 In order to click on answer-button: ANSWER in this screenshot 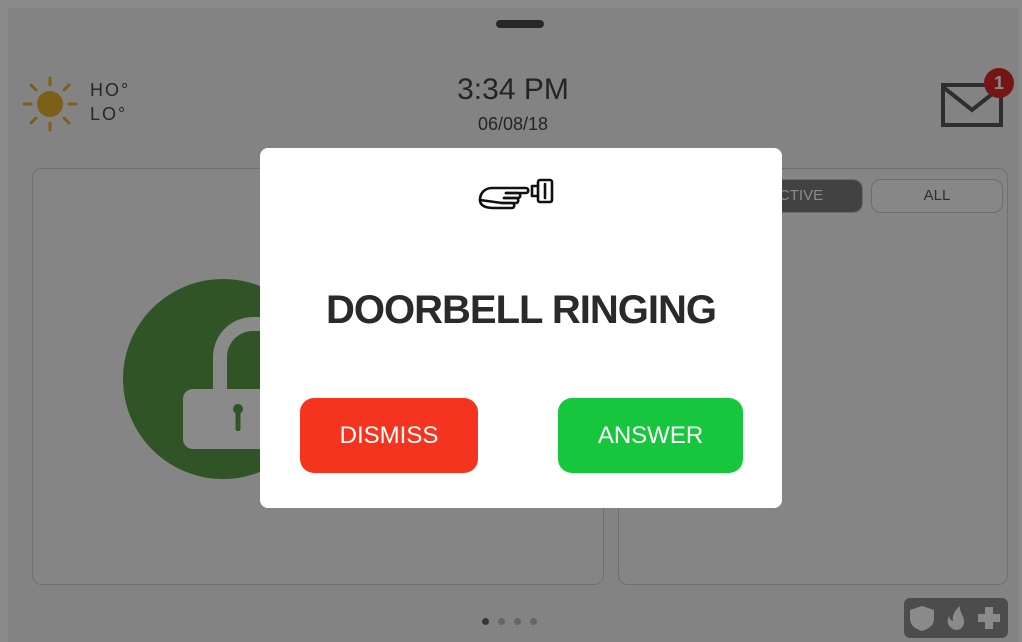, I will do `click(650, 435)`.